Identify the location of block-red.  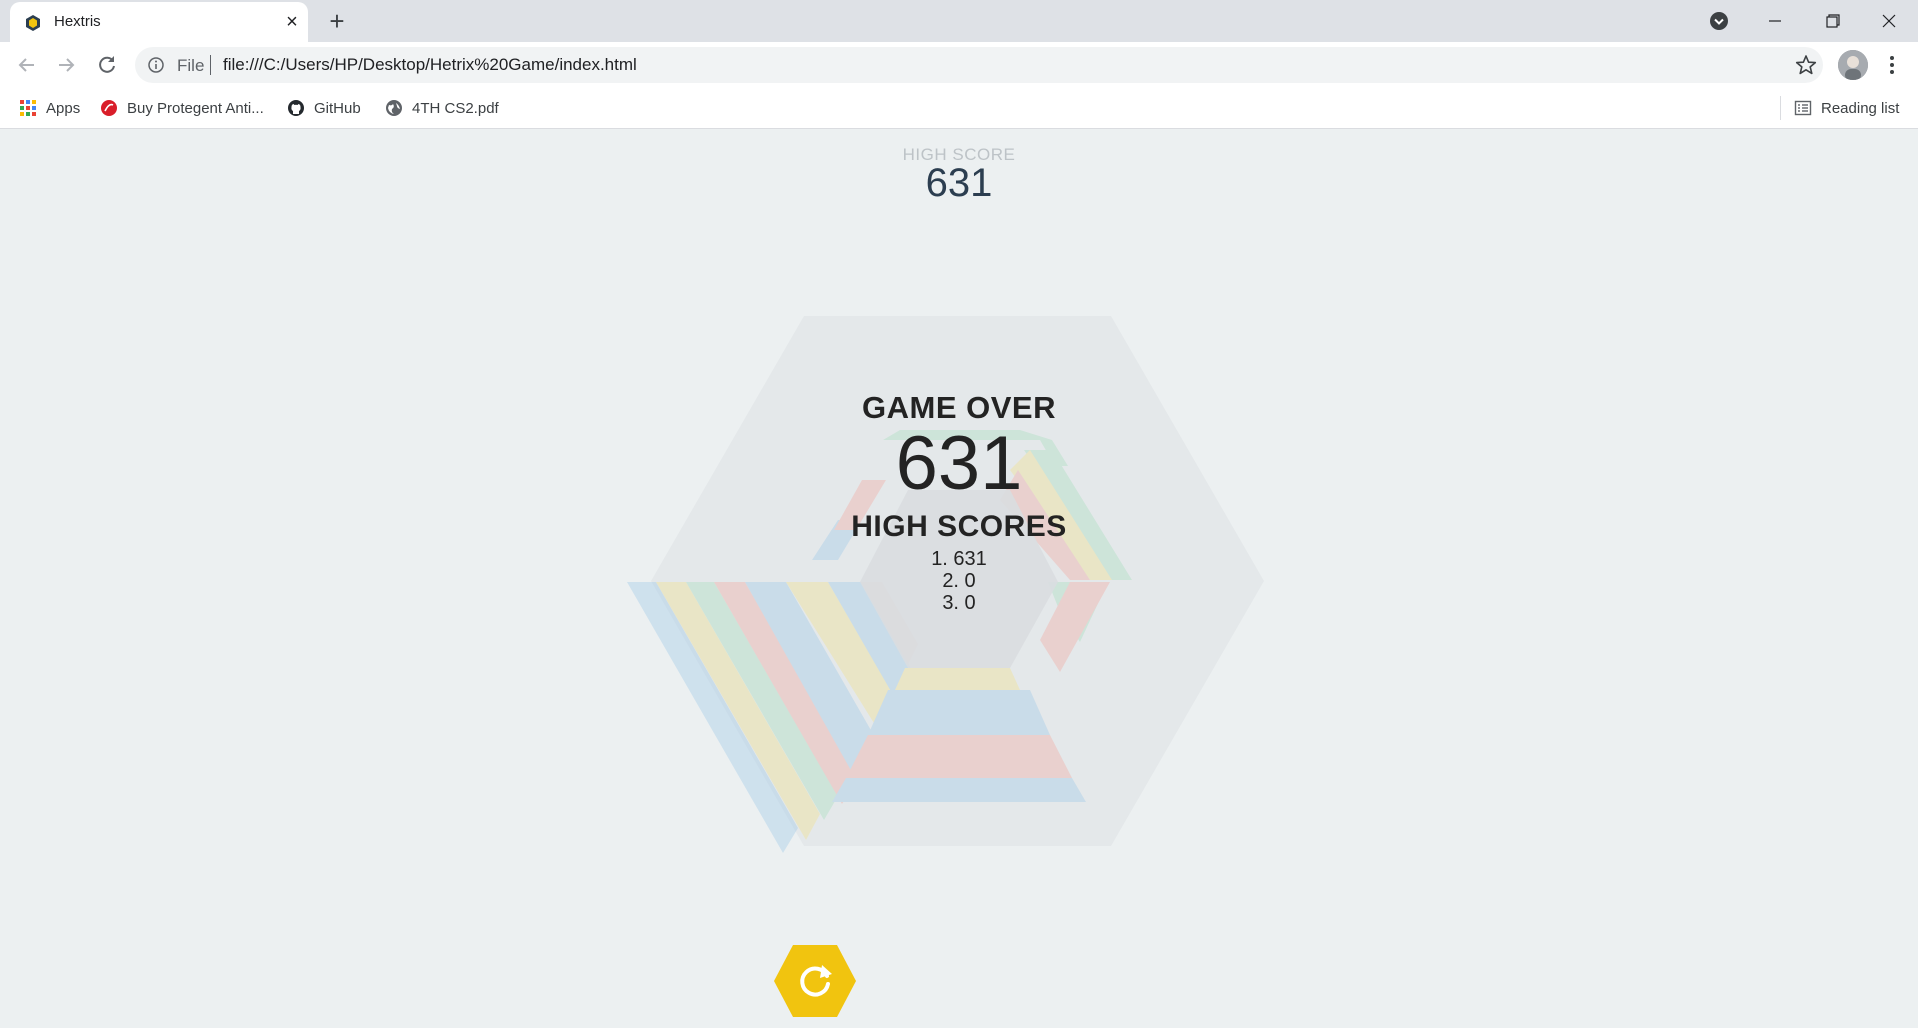
(959, 756).